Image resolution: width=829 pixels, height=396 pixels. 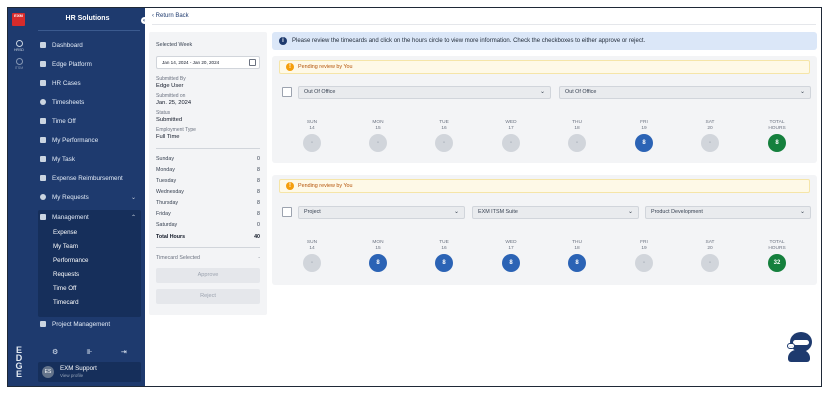 What do you see at coordinates (18, 19) in the screenshot?
I see `exm-logo: EXM` at bounding box center [18, 19].